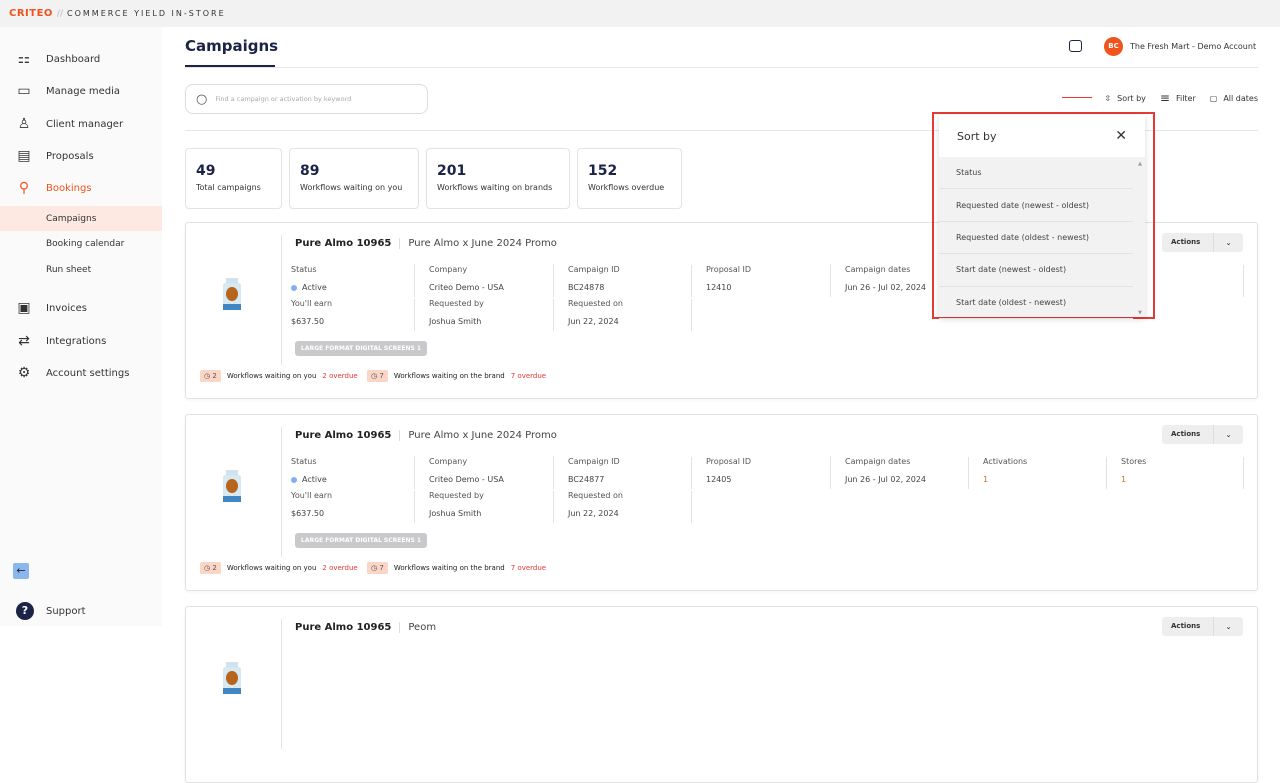  Describe the element at coordinates (206, 171) in the screenshot. I see `stat-value: 49` at that location.